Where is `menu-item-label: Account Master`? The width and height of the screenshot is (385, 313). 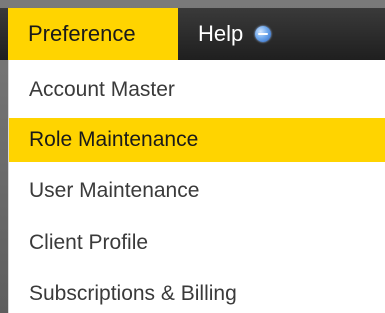
menu-item-label: Account Master is located at coordinates (102, 89).